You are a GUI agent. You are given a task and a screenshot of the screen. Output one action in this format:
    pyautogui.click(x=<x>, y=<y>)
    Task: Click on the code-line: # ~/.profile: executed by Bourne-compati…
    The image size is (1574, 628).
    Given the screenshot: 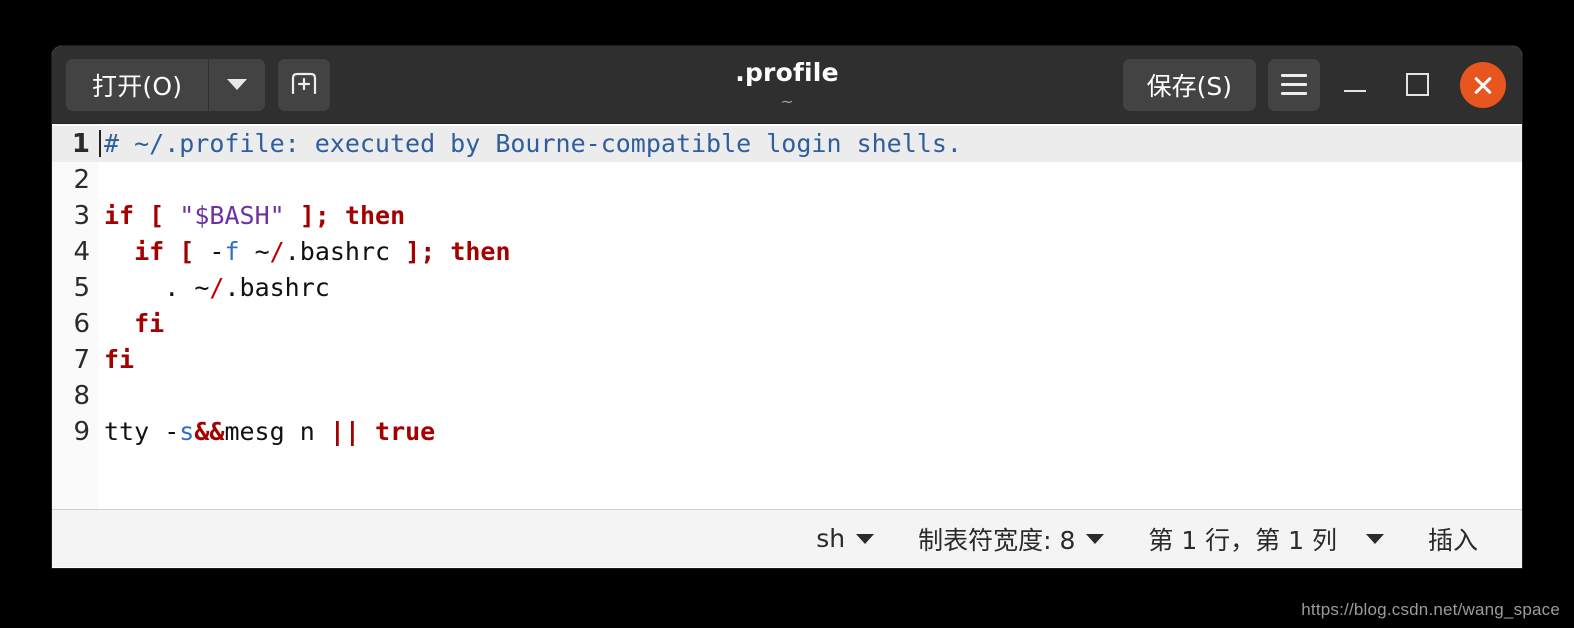 What is the action you would take?
    pyautogui.click(x=810, y=144)
    